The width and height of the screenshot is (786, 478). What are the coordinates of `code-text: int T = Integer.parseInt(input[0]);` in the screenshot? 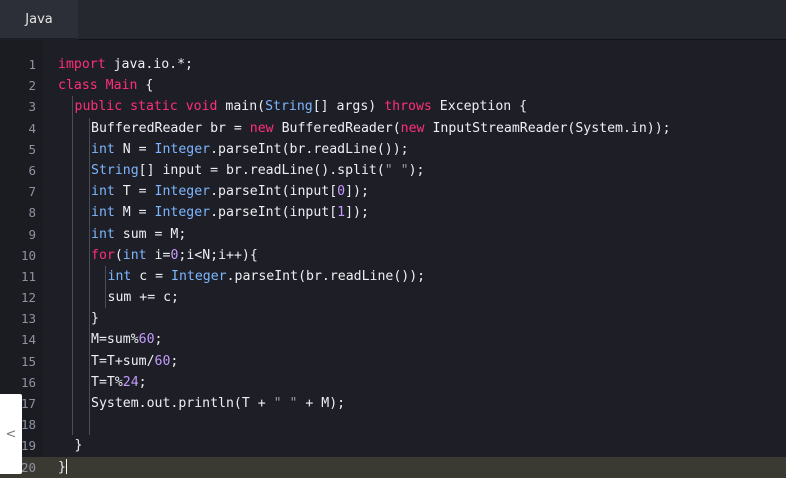 It's located at (230, 191).